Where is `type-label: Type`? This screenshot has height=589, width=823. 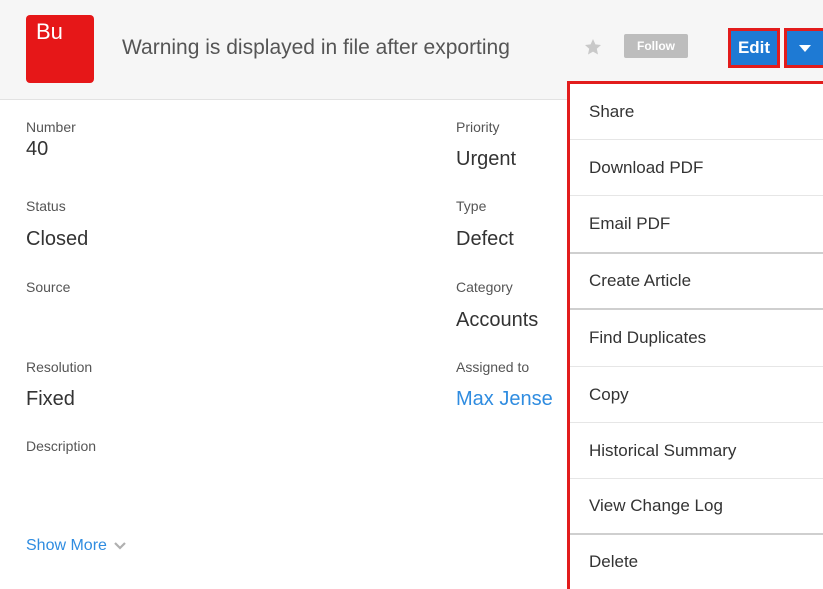 type-label: Type is located at coordinates (471, 206).